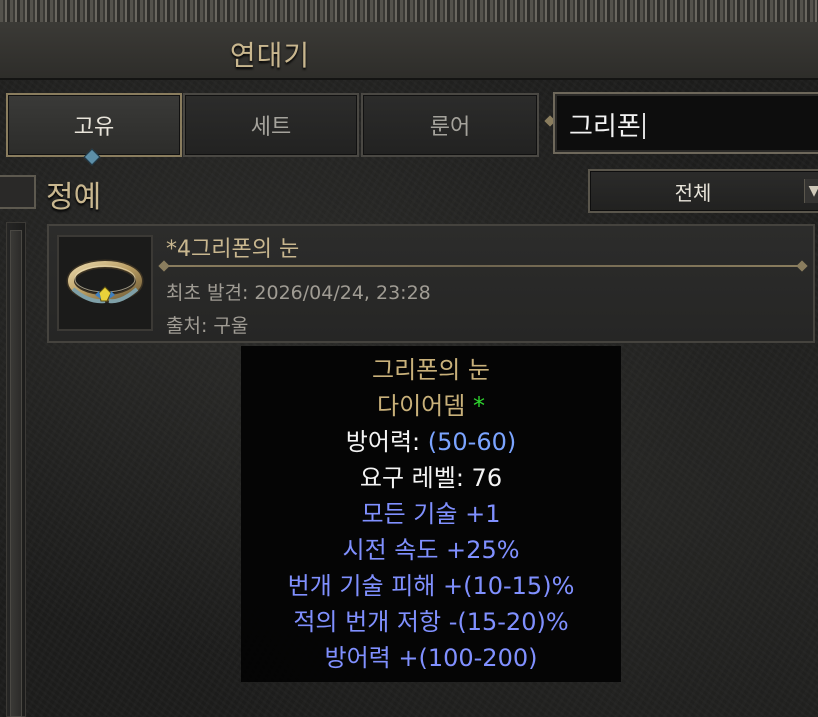 The image size is (818, 717). What do you see at coordinates (431, 658) in the screenshot?
I see `tooltip-mod: 방어력 +(100-200)` at bounding box center [431, 658].